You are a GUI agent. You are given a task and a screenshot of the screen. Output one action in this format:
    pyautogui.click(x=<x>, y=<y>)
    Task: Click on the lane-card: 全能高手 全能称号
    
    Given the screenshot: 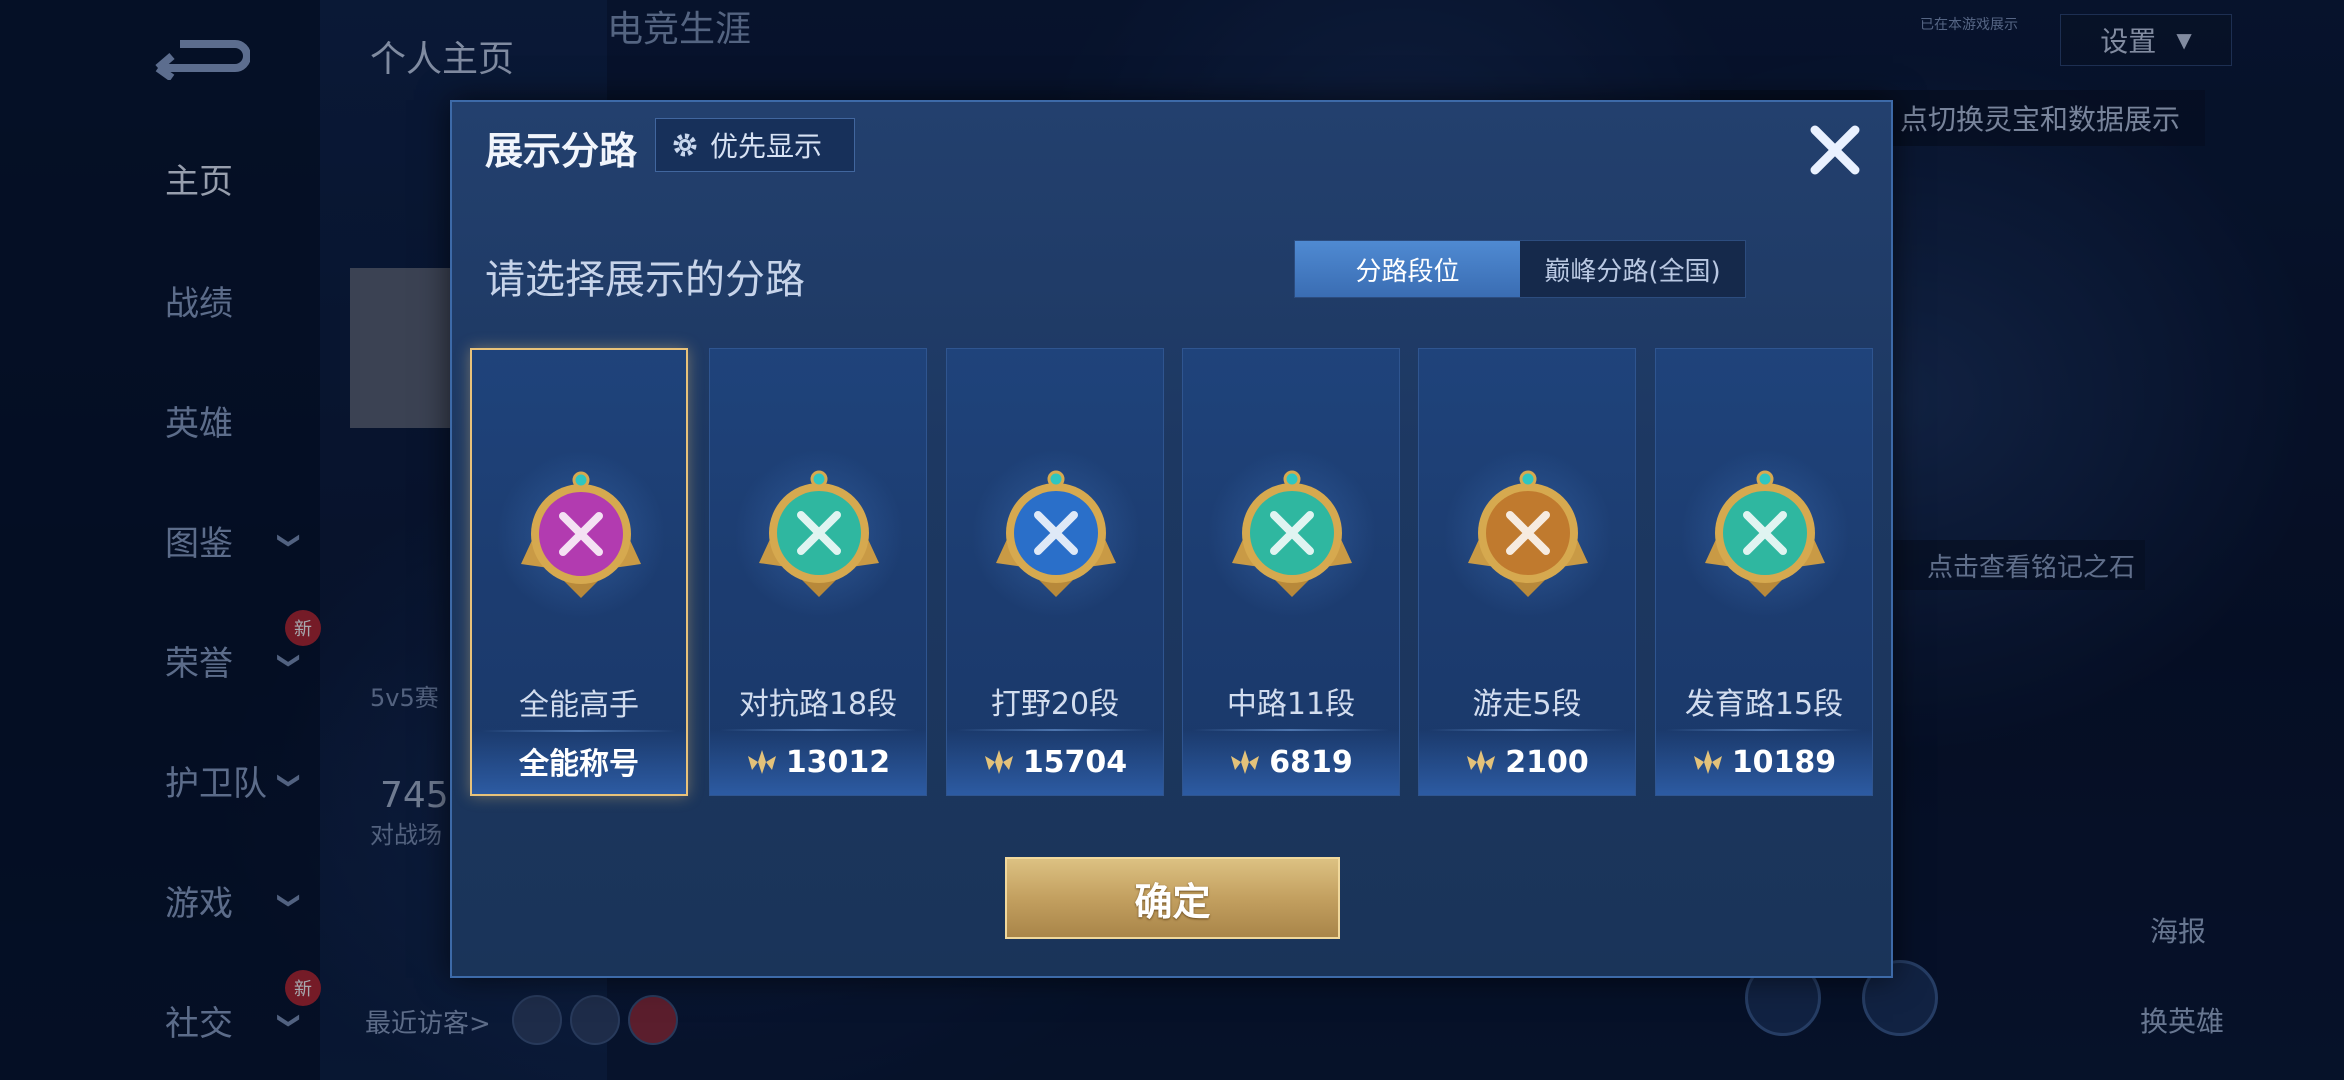 What is the action you would take?
    pyautogui.click(x=579, y=572)
    